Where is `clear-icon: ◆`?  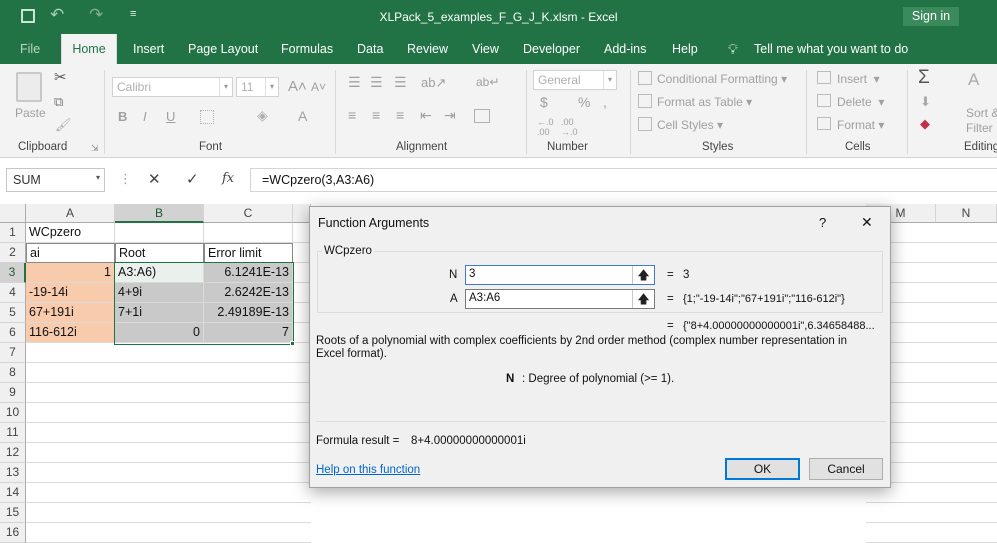 clear-icon: ◆ is located at coordinates (925, 124).